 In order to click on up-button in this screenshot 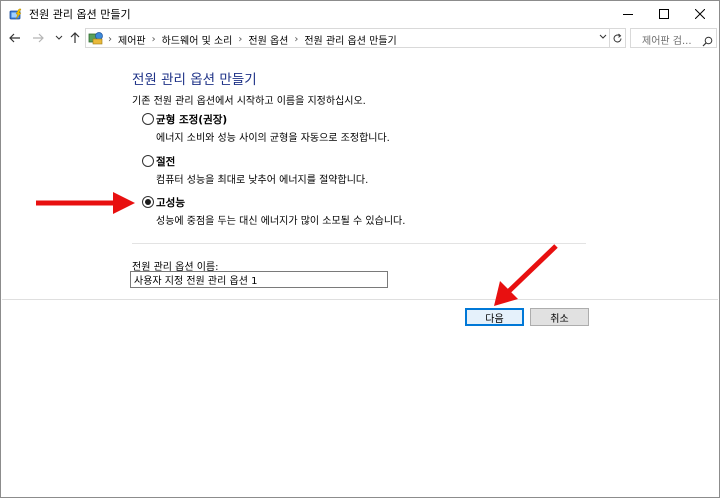, I will do `click(75, 38)`.